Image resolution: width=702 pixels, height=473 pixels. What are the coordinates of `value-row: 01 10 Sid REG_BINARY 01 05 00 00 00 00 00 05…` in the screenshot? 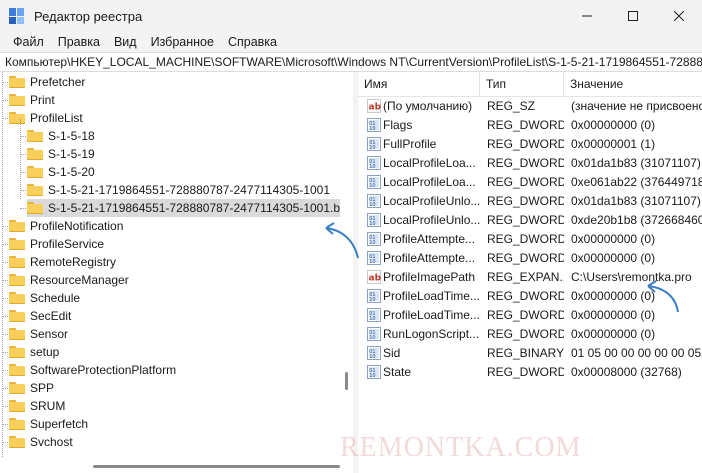 It's located at (530, 353).